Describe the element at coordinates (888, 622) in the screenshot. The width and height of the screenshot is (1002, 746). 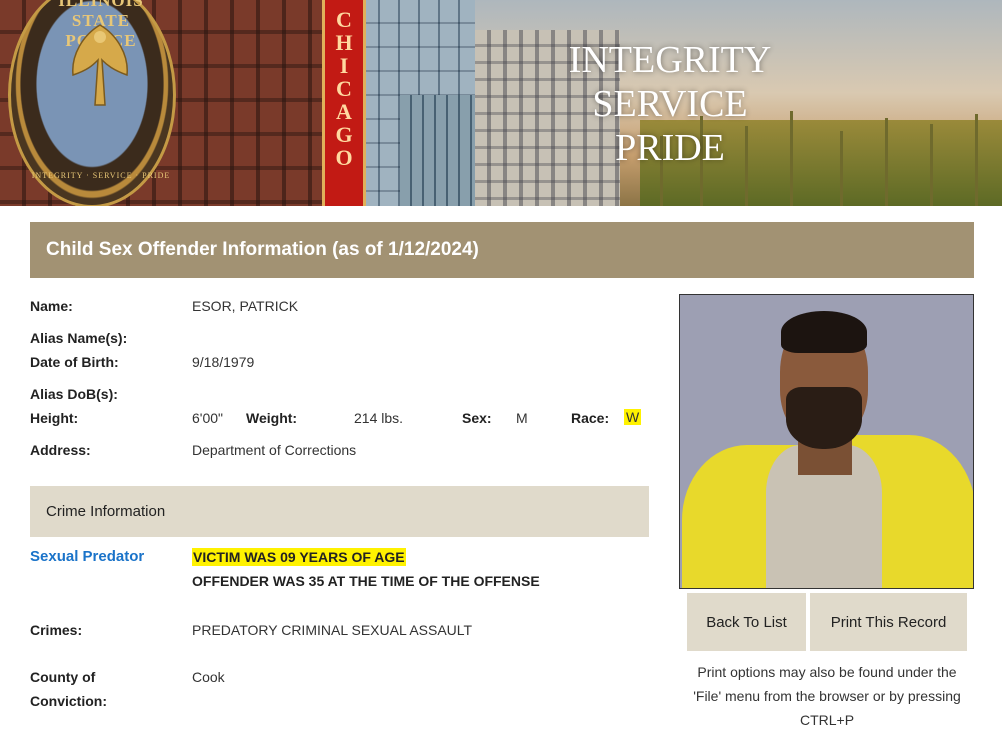
I see `print-record-button: Print This Record` at that location.